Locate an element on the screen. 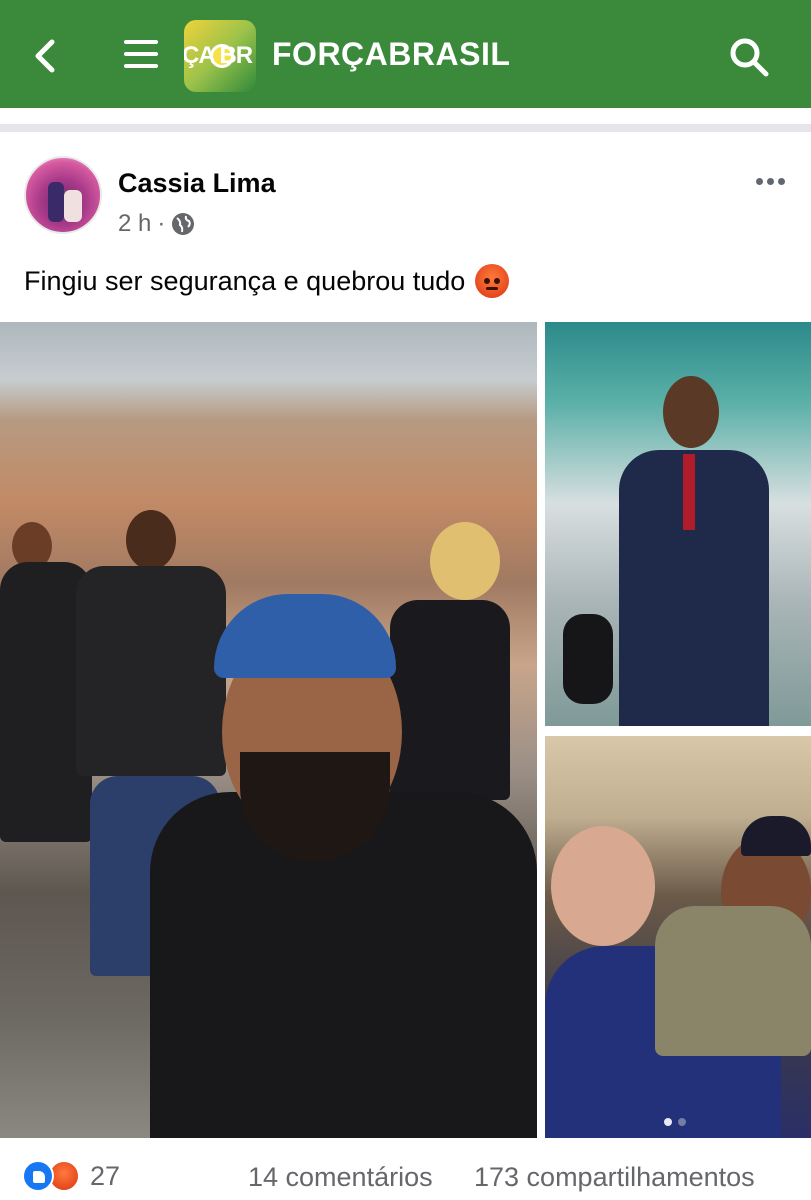 The image size is (811, 1200). search-icon is located at coordinates (749, 57).